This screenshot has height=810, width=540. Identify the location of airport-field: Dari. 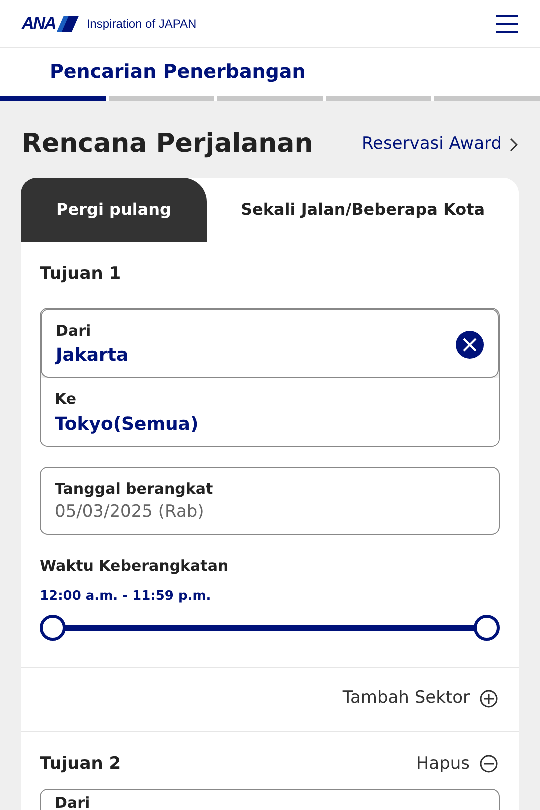
(270, 799).